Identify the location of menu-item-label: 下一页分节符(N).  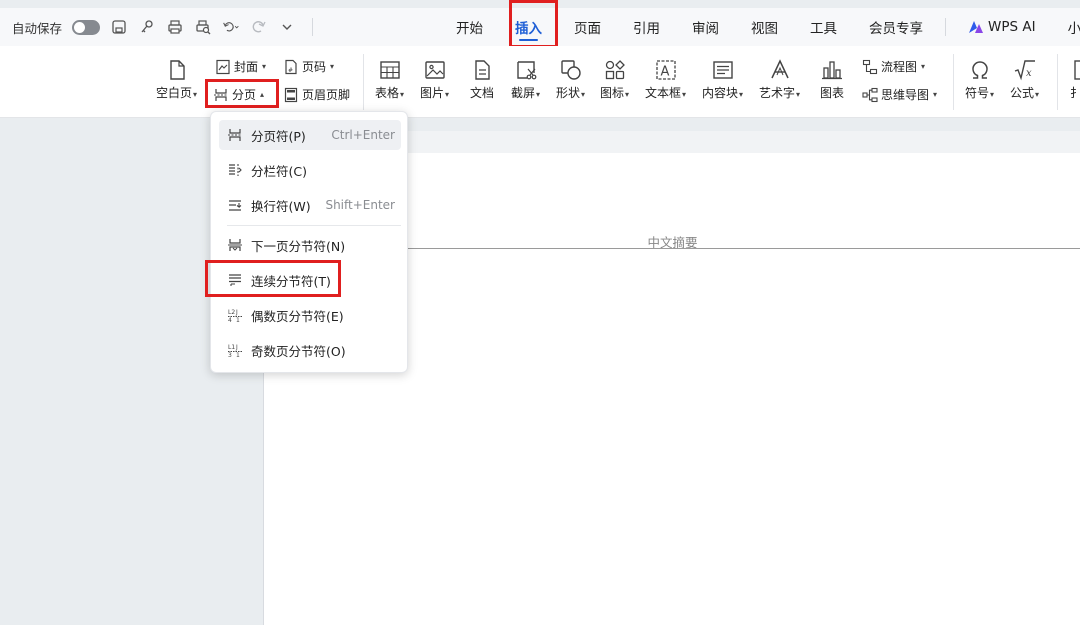
(298, 246).